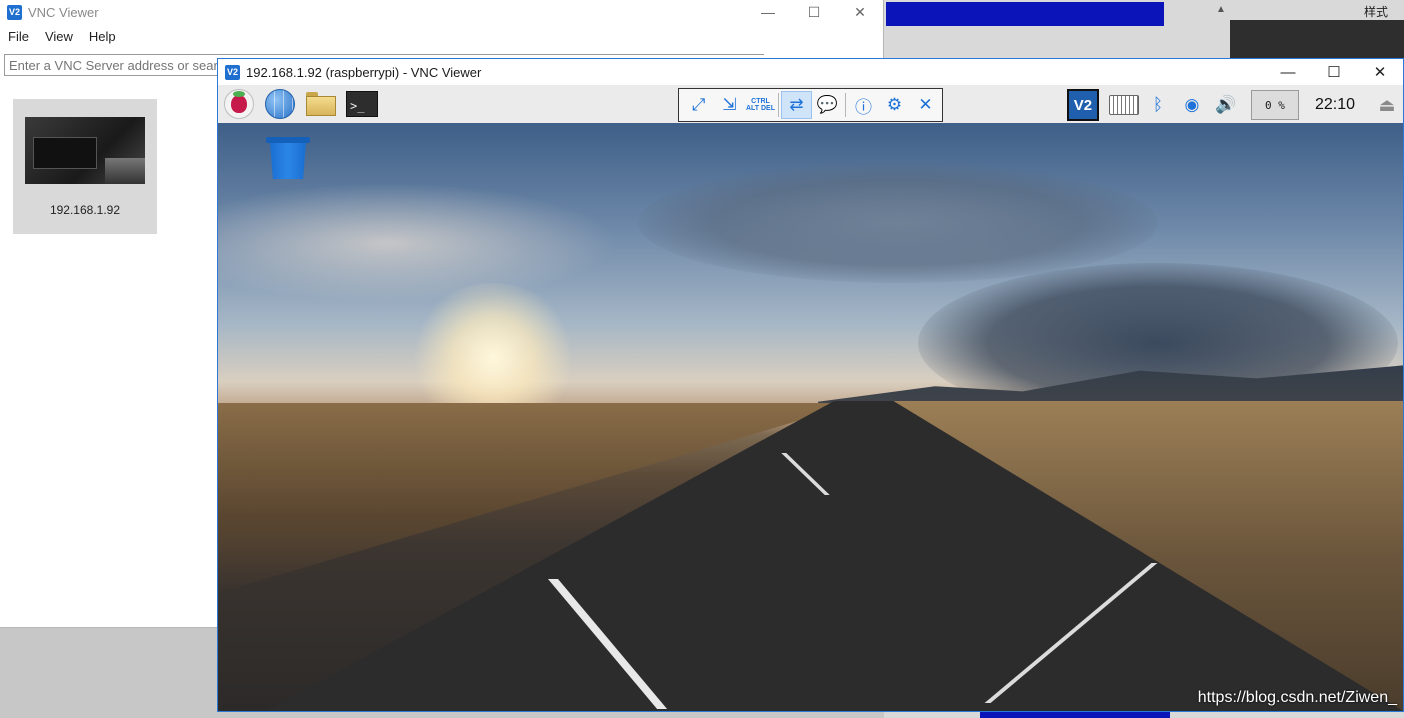 The height and width of the screenshot is (718, 1404). What do you see at coordinates (288, 159) in the screenshot?
I see `trash-can-icon` at bounding box center [288, 159].